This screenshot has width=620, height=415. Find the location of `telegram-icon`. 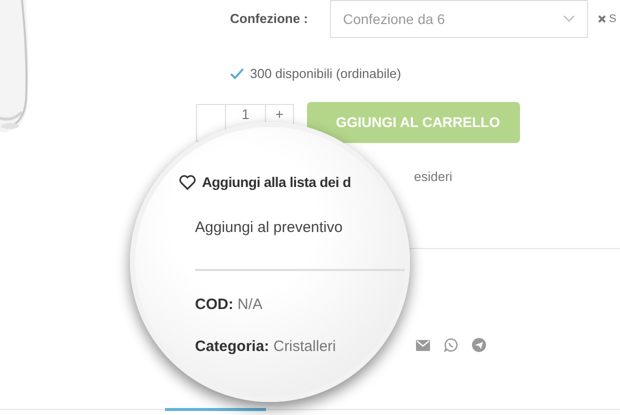

telegram-icon is located at coordinates (479, 345).